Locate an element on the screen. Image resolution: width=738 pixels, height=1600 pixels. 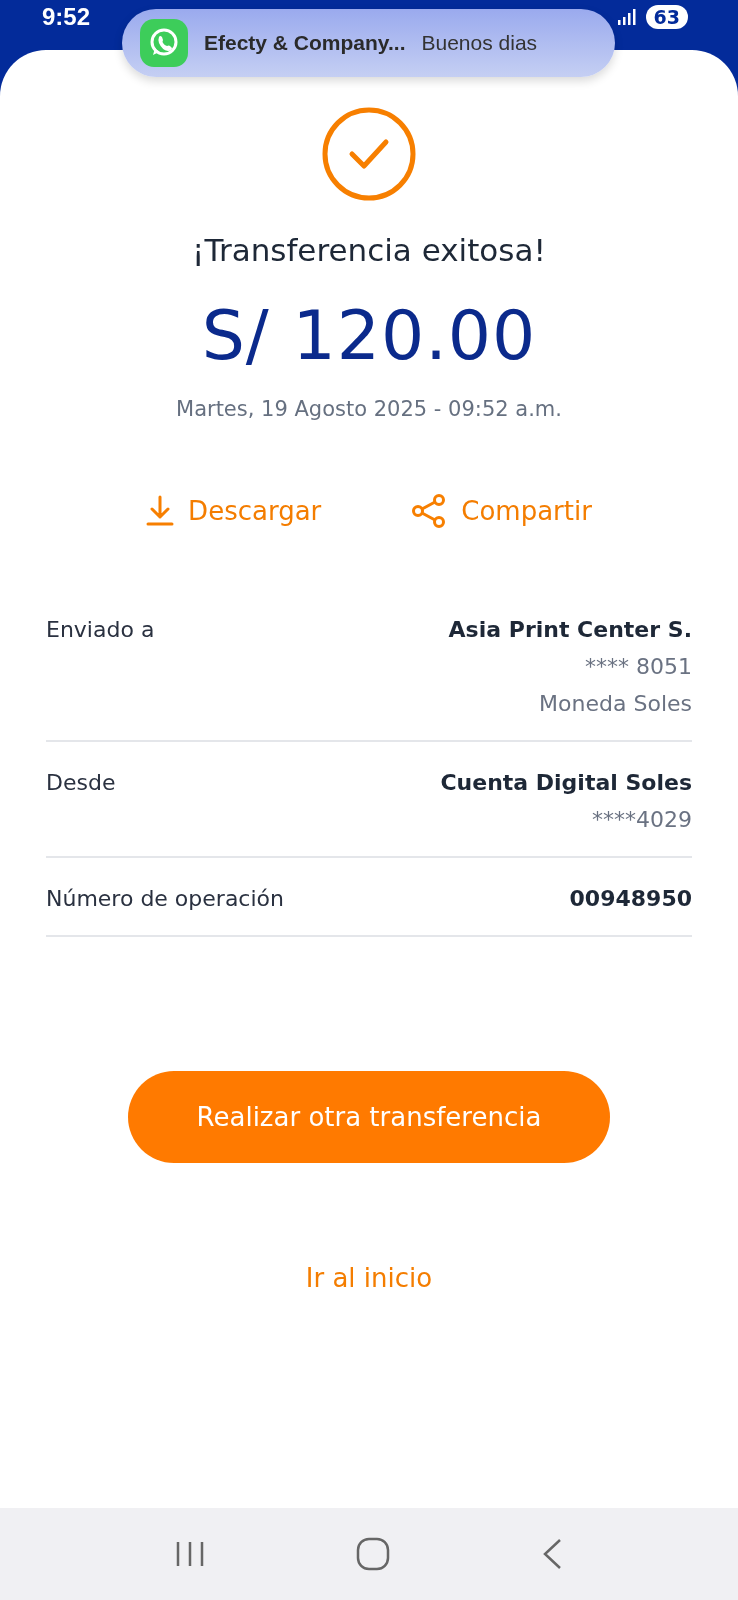
transfer-date: Martes, 19 Agosto 2025 - 09:52 a.m. is located at coordinates (369, 409).